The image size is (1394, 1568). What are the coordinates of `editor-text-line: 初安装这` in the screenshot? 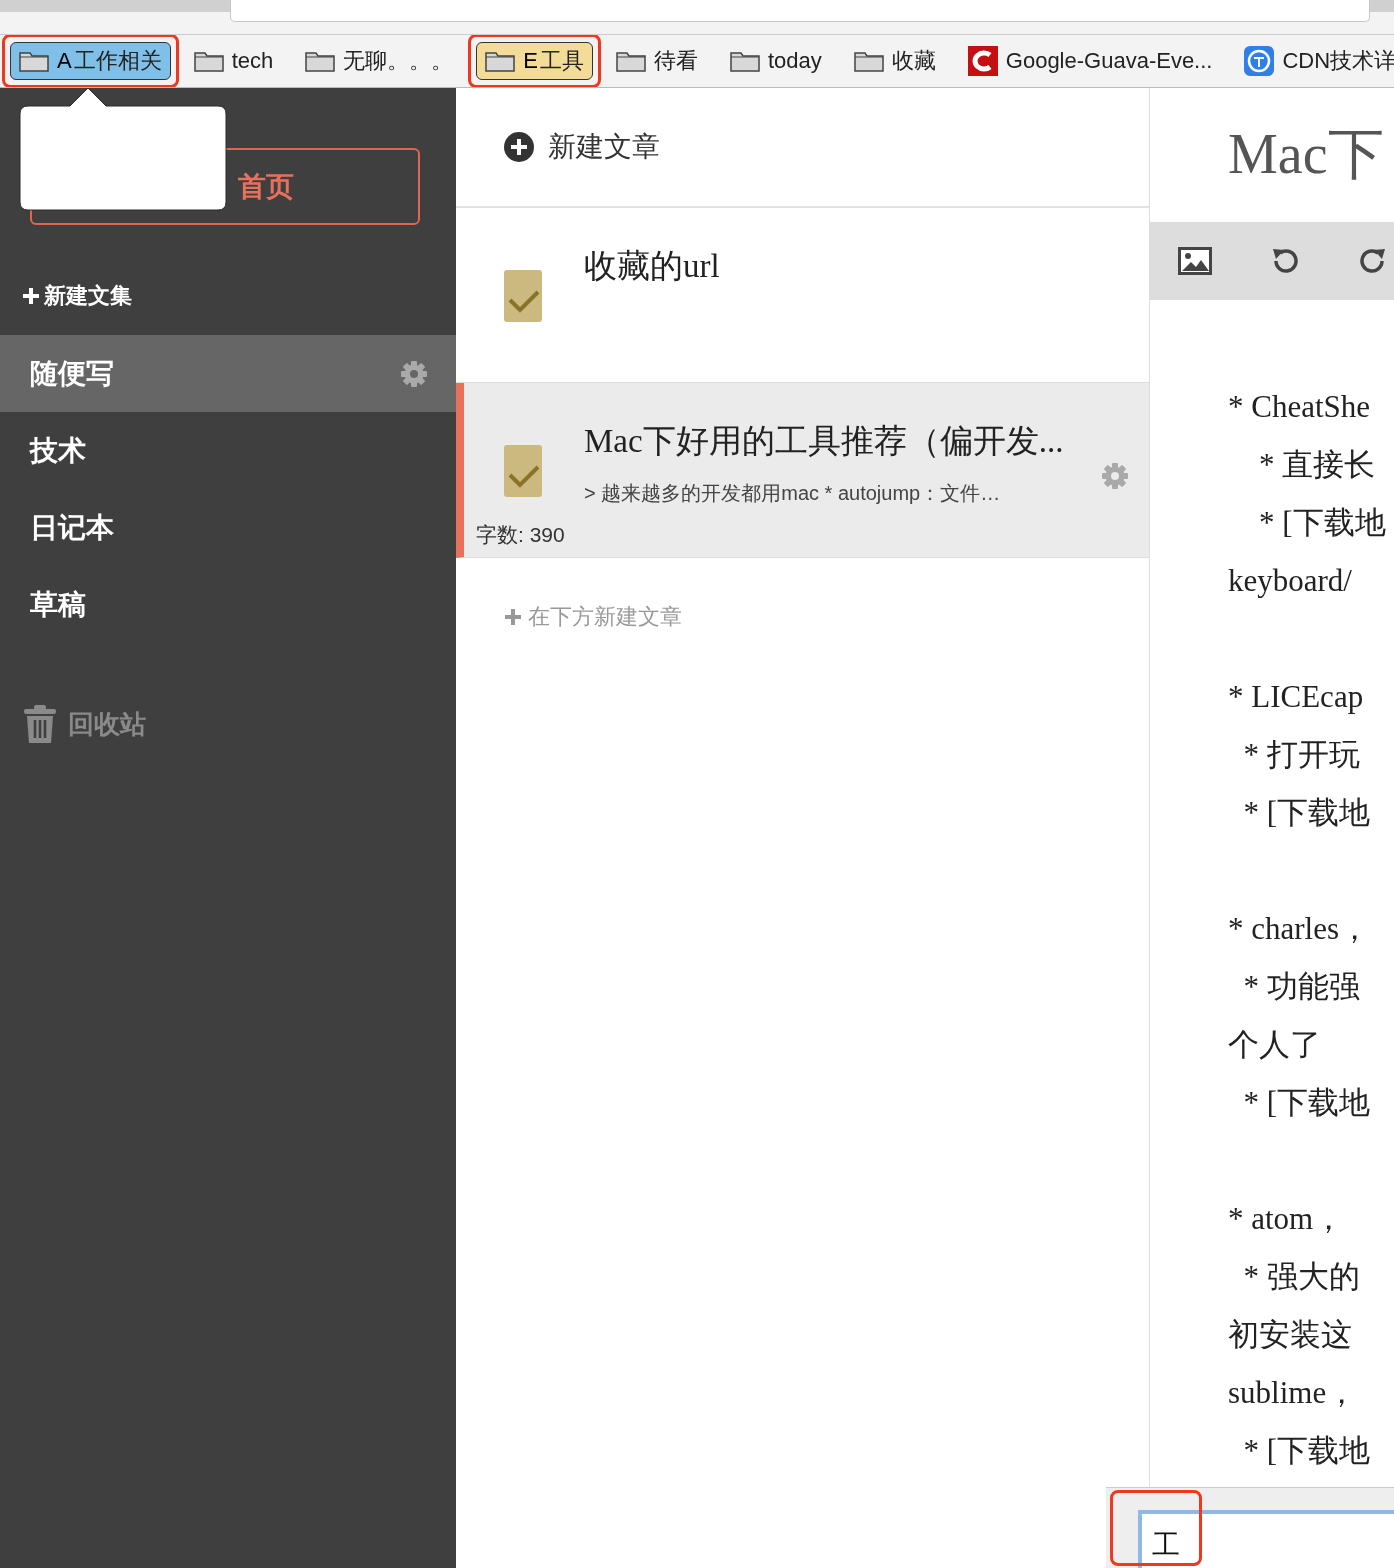 It's located at (1290, 1335).